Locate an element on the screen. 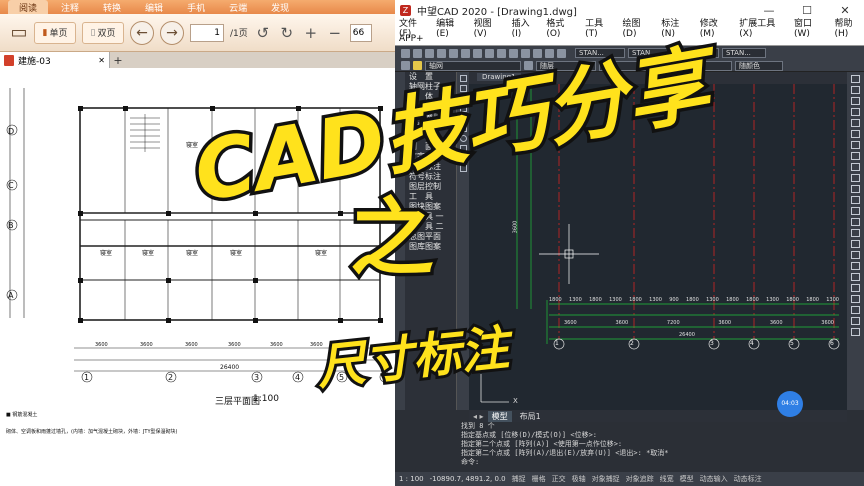 This screenshot has height=486, width=864. fillet-icon is located at coordinates (855, 222).